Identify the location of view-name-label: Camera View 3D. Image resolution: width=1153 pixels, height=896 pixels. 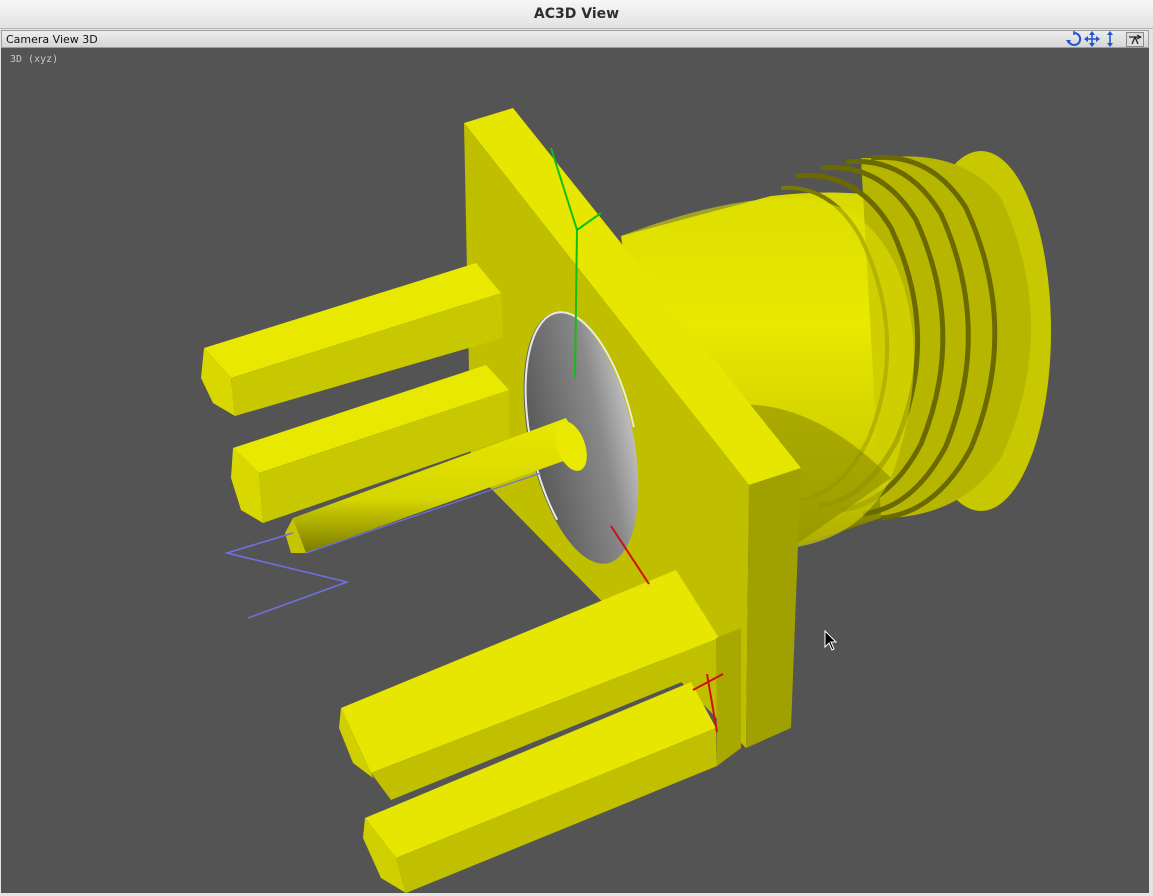
(52, 39).